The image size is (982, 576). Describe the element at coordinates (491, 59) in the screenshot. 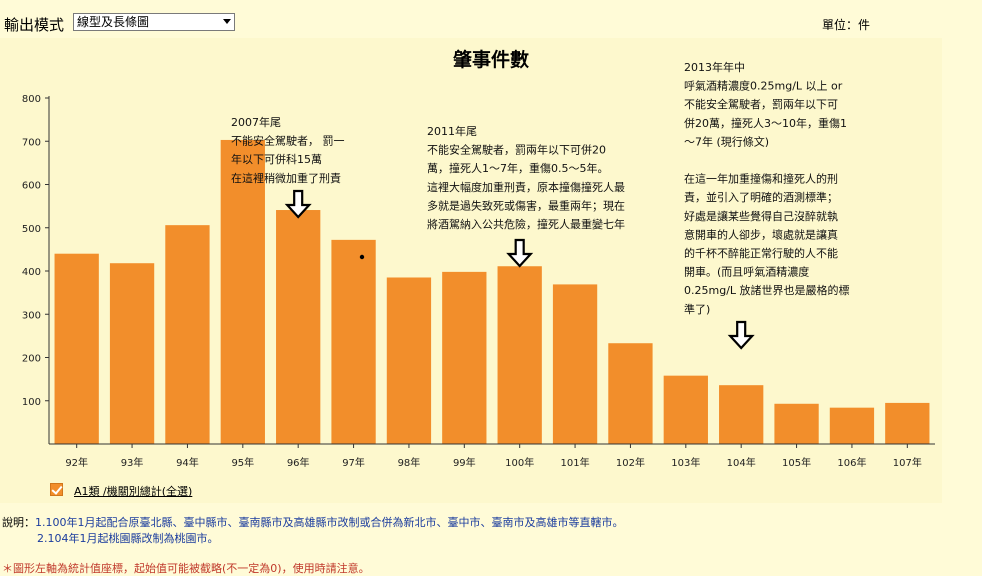

I see `chart-title: 肇事件數` at that location.